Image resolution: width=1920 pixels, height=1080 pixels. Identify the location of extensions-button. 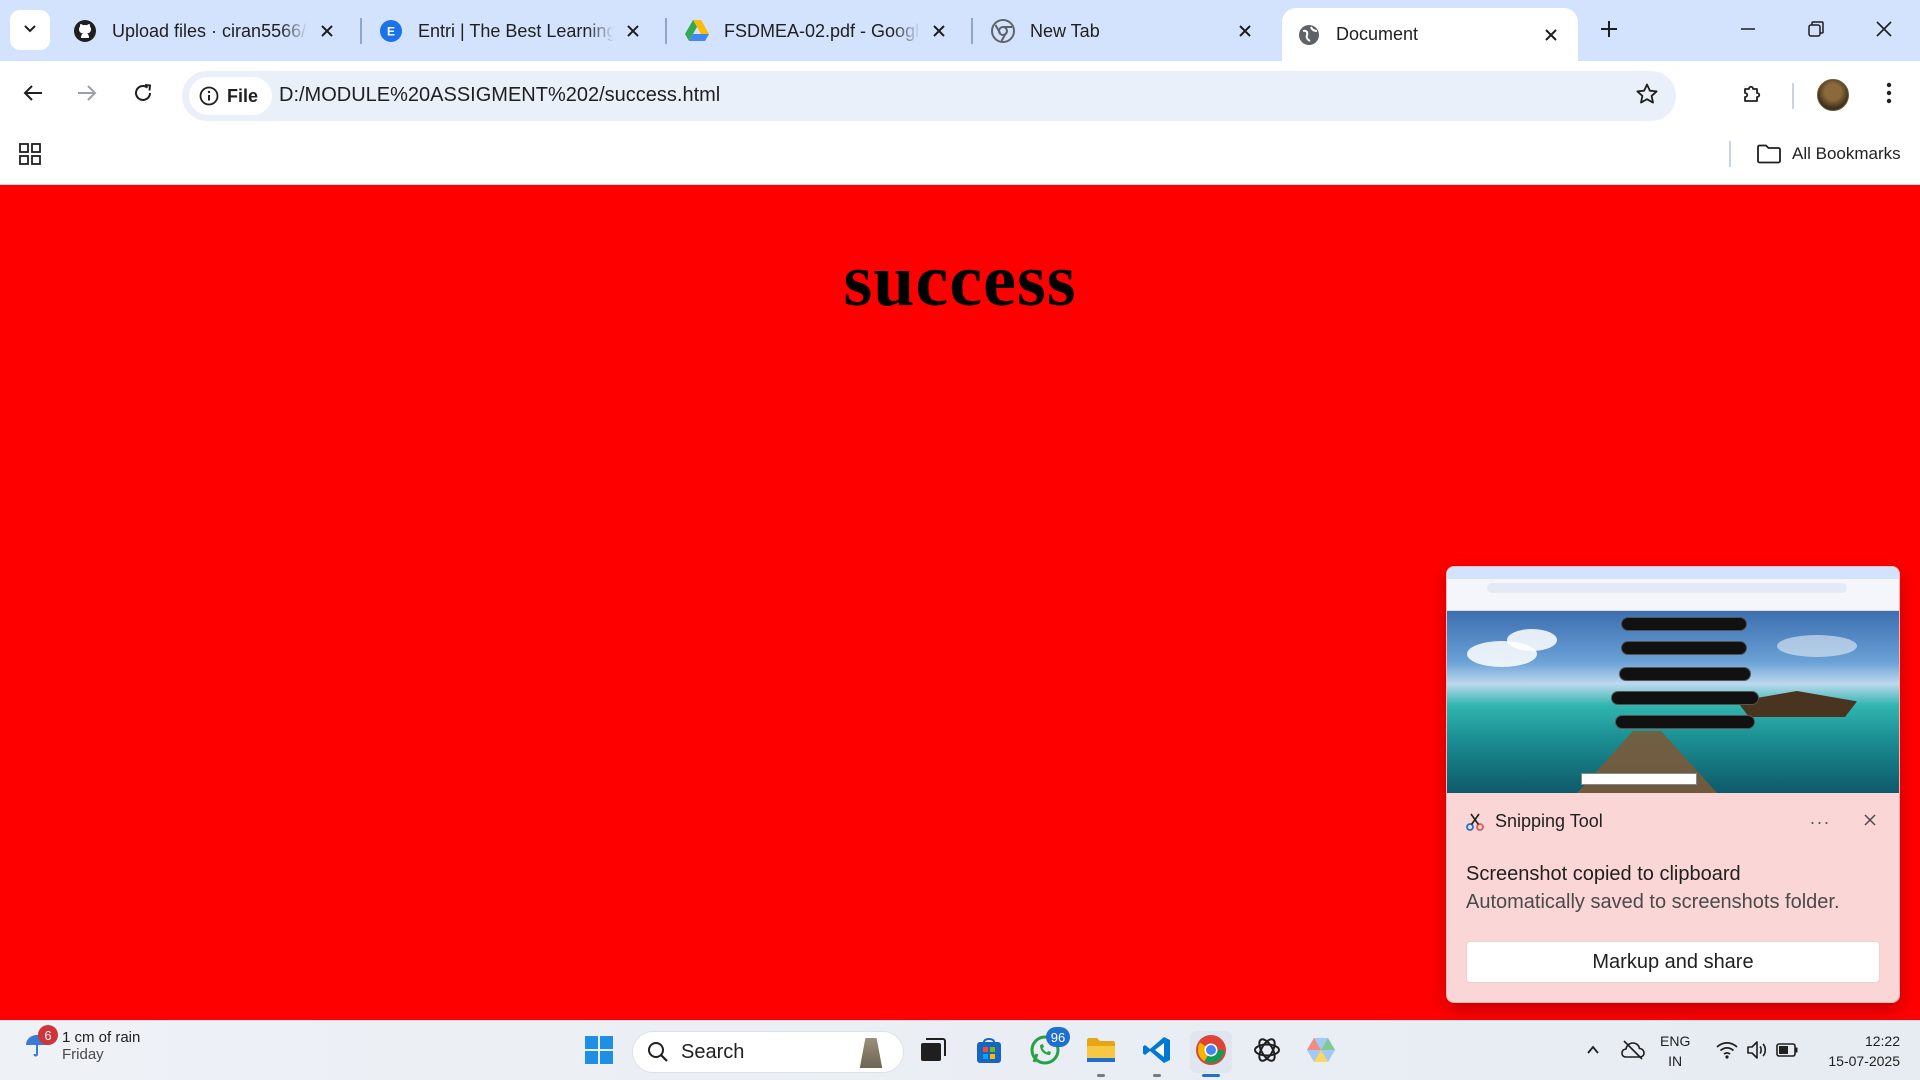
(1753, 95).